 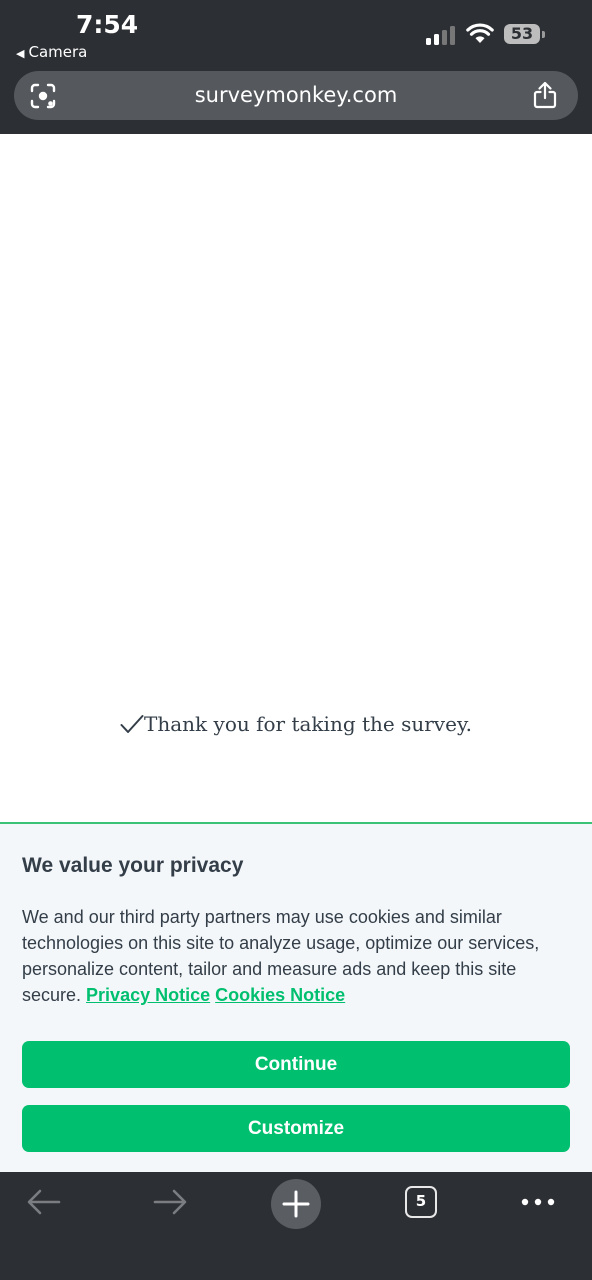 I want to click on browser-bottom-toolbar: 5, so click(x=296, y=1226).